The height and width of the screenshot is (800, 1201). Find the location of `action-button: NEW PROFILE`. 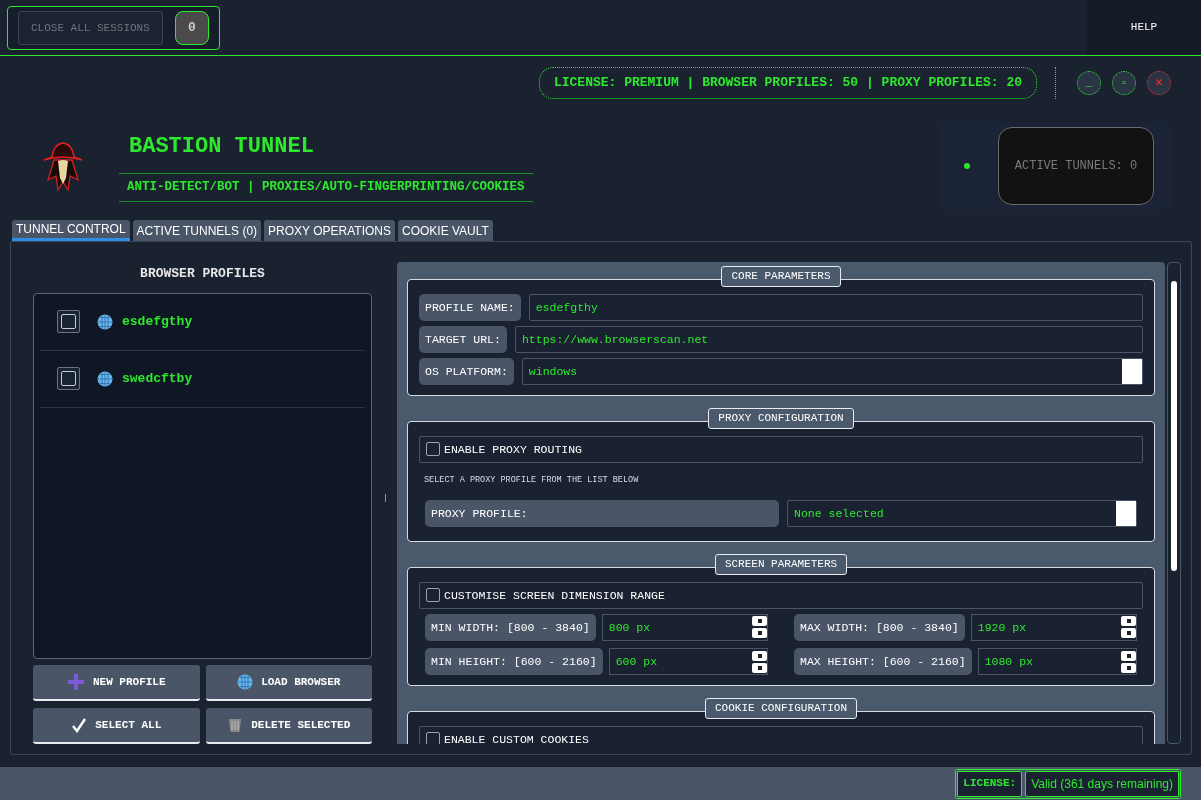

action-button: NEW PROFILE is located at coordinates (116, 683).